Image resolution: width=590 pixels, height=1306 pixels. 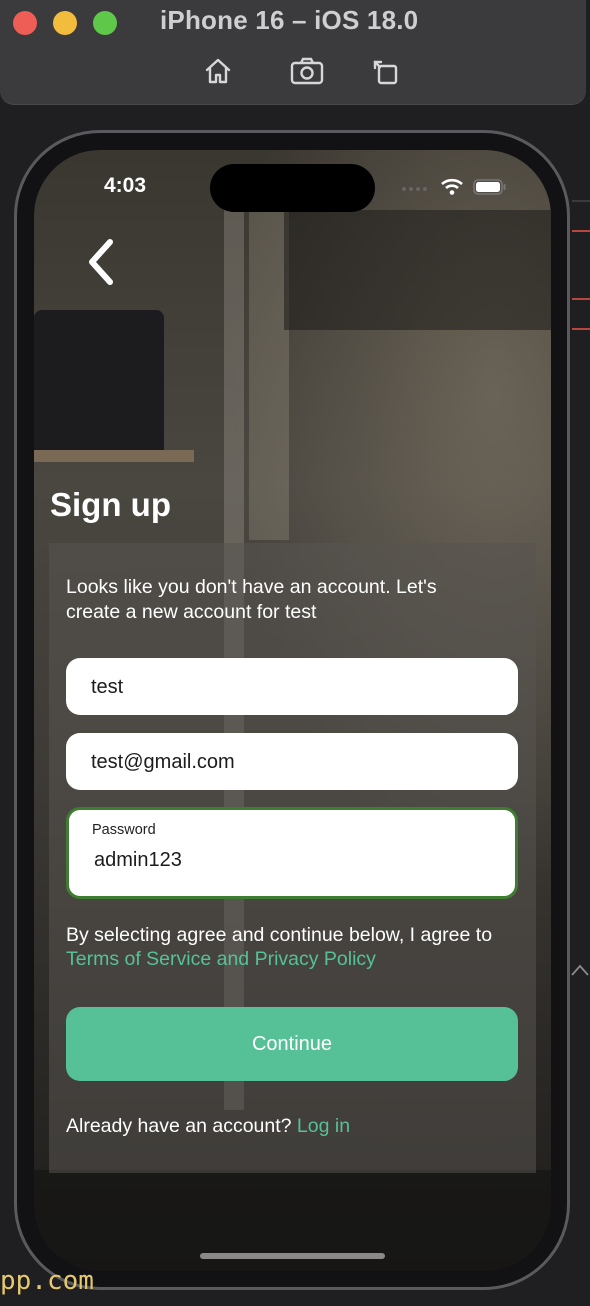 What do you see at coordinates (307, 71) in the screenshot?
I see `screenshot-icon` at bounding box center [307, 71].